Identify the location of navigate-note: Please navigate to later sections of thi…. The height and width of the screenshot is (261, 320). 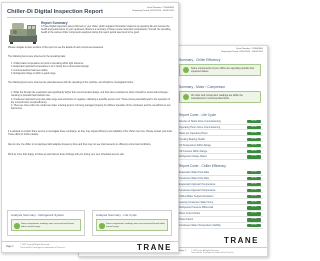
(56, 48).